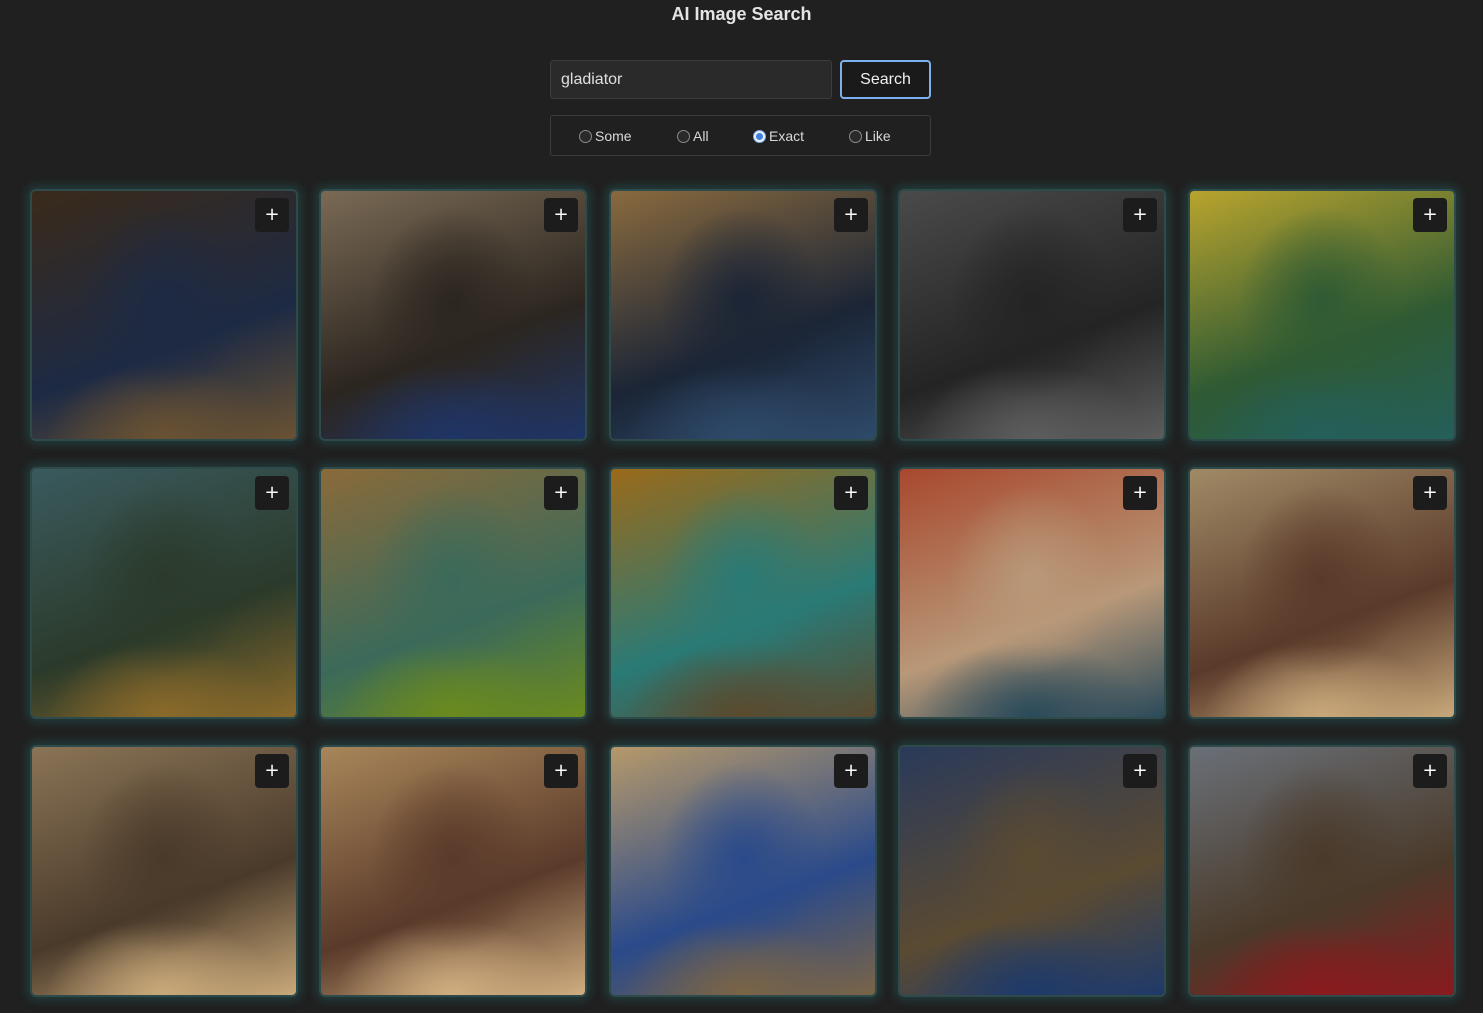 The height and width of the screenshot is (1013, 1483). Describe the element at coordinates (585, 136) in the screenshot. I see `radio-some` at that location.